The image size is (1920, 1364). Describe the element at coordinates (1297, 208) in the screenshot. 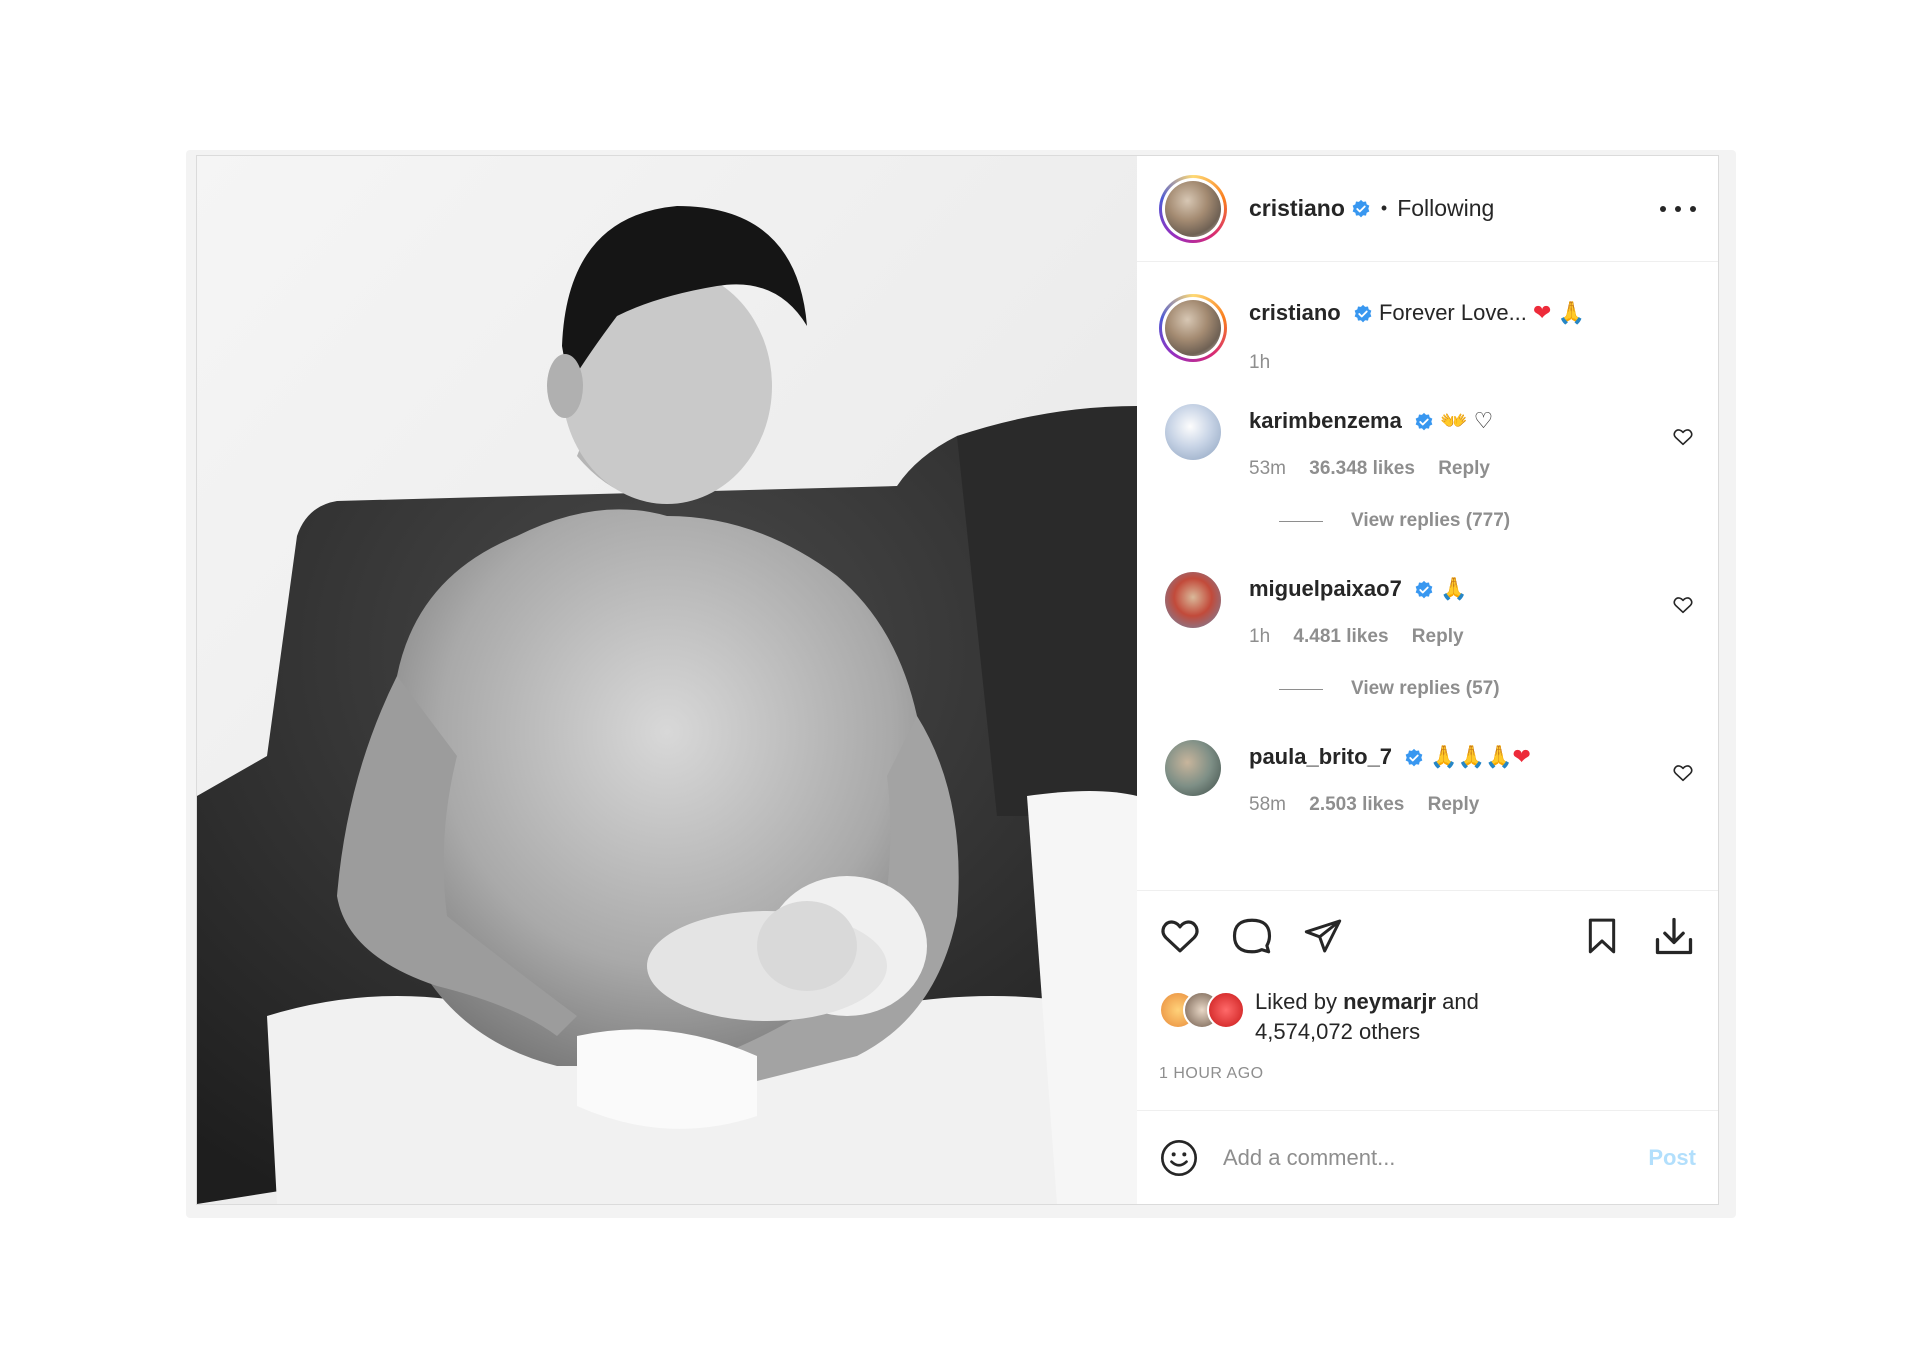

I see `author-username: cristiano` at that location.